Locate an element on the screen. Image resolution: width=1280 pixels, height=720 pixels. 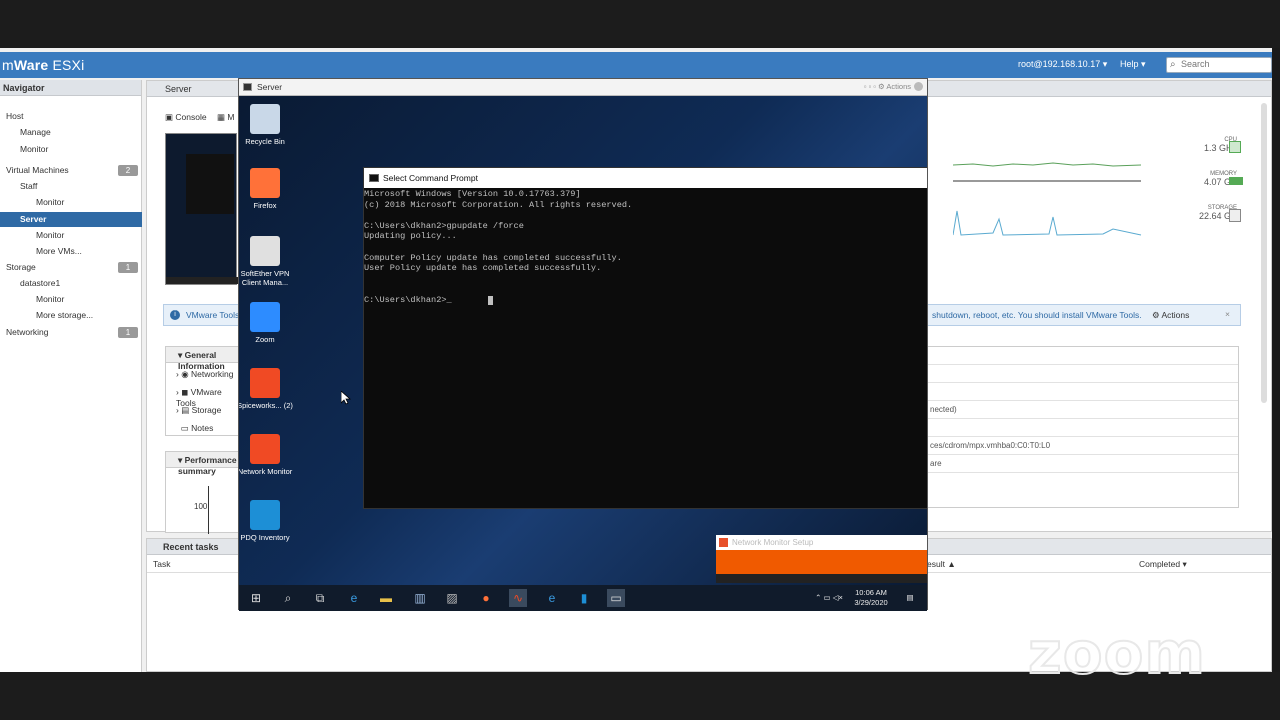
monitor-button: ▦ M is located at coordinates (226, 117).